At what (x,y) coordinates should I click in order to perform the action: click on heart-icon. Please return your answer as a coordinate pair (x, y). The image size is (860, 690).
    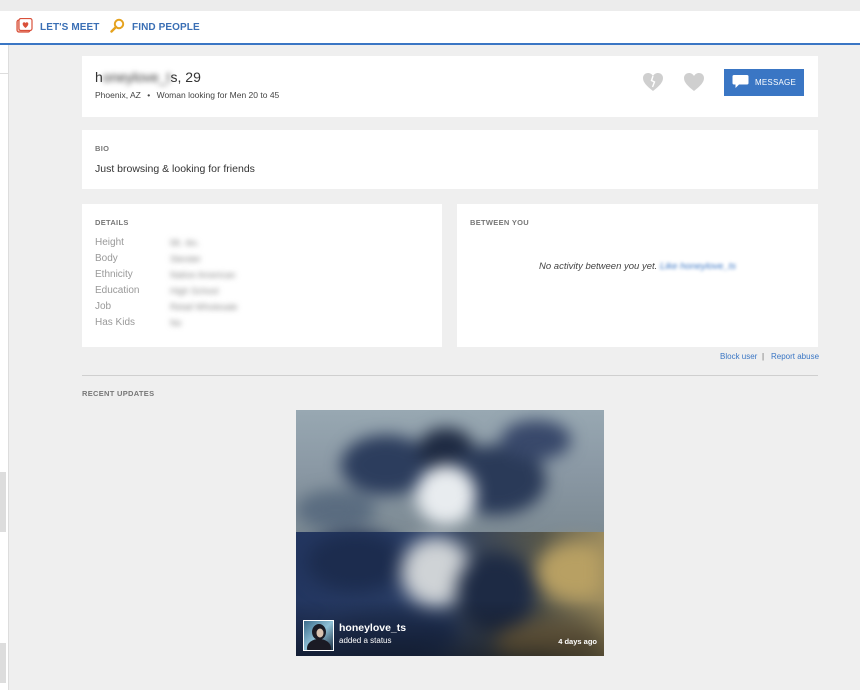
    Looking at the image, I should click on (694, 84).